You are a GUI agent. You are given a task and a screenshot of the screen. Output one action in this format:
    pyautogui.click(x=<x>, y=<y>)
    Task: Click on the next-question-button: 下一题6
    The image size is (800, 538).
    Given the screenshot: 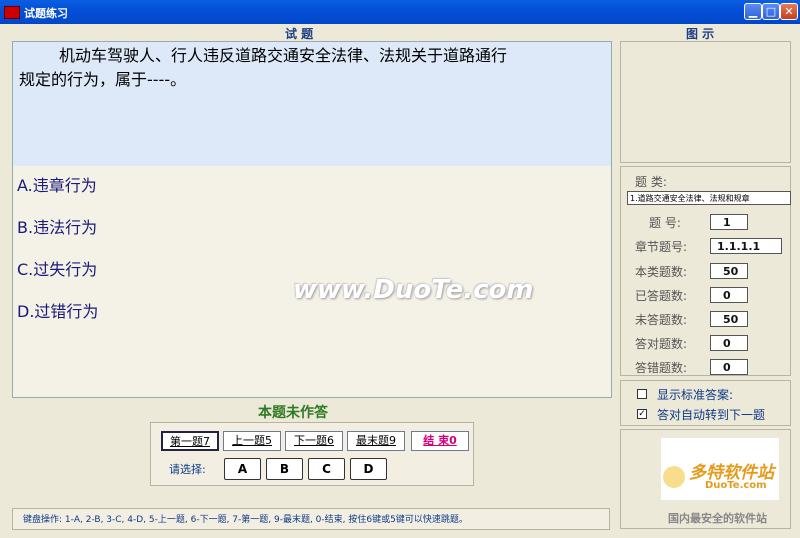 What is the action you would take?
    pyautogui.click(x=314, y=441)
    